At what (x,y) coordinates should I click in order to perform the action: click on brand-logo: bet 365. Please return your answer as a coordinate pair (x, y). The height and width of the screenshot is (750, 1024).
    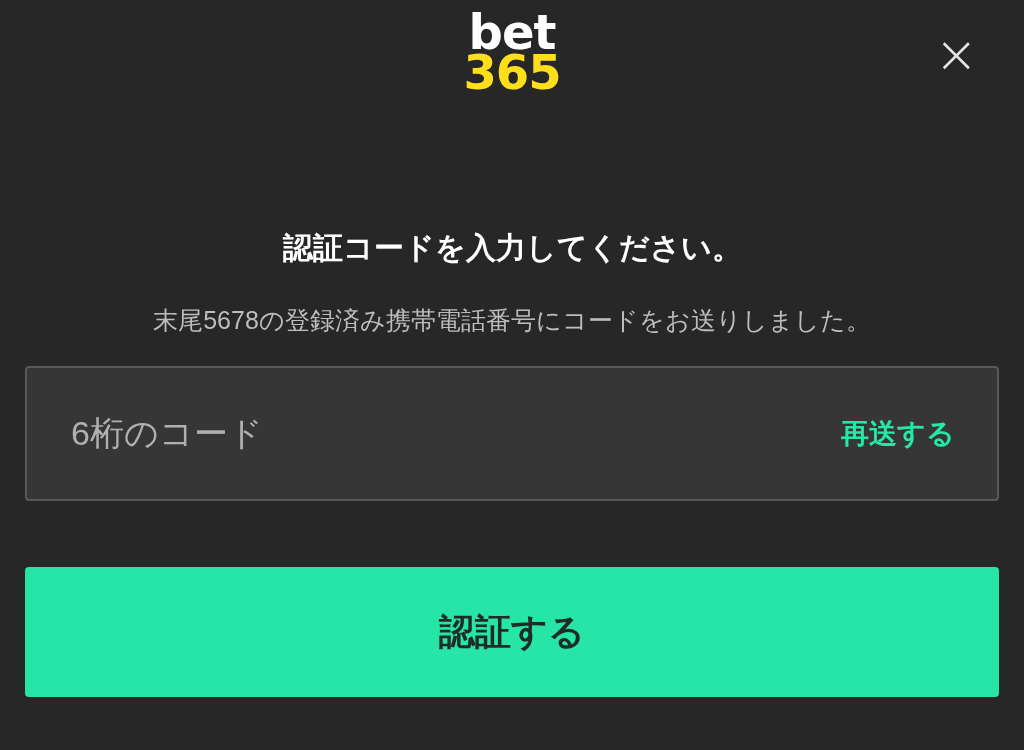
    Looking at the image, I should click on (512, 52).